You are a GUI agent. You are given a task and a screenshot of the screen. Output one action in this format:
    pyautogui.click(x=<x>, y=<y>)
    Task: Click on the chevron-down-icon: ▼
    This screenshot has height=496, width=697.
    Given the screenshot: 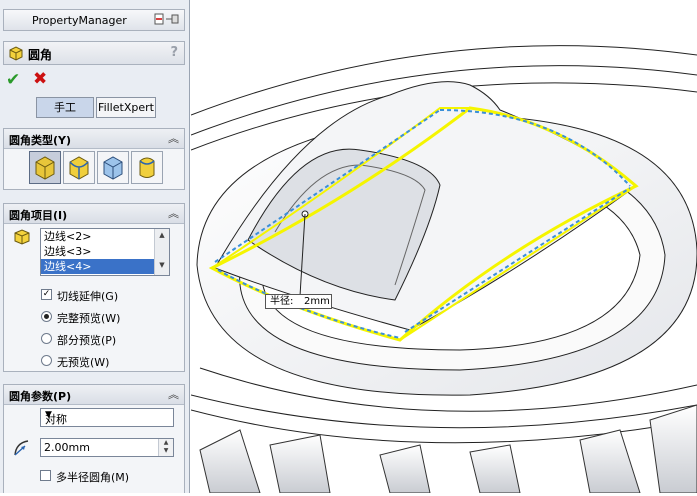 What is the action you would take?
    pyautogui.click(x=48, y=415)
    